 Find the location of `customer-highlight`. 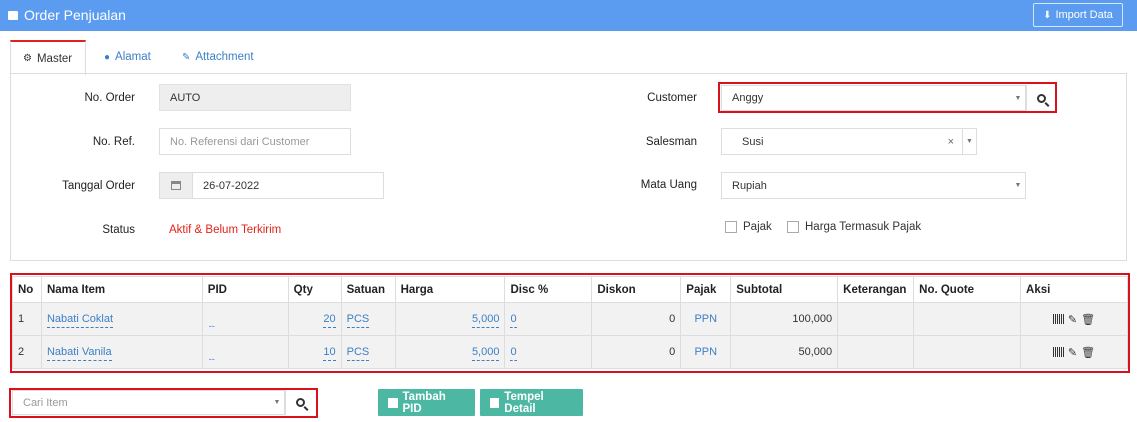

customer-highlight is located at coordinates (887, 97).